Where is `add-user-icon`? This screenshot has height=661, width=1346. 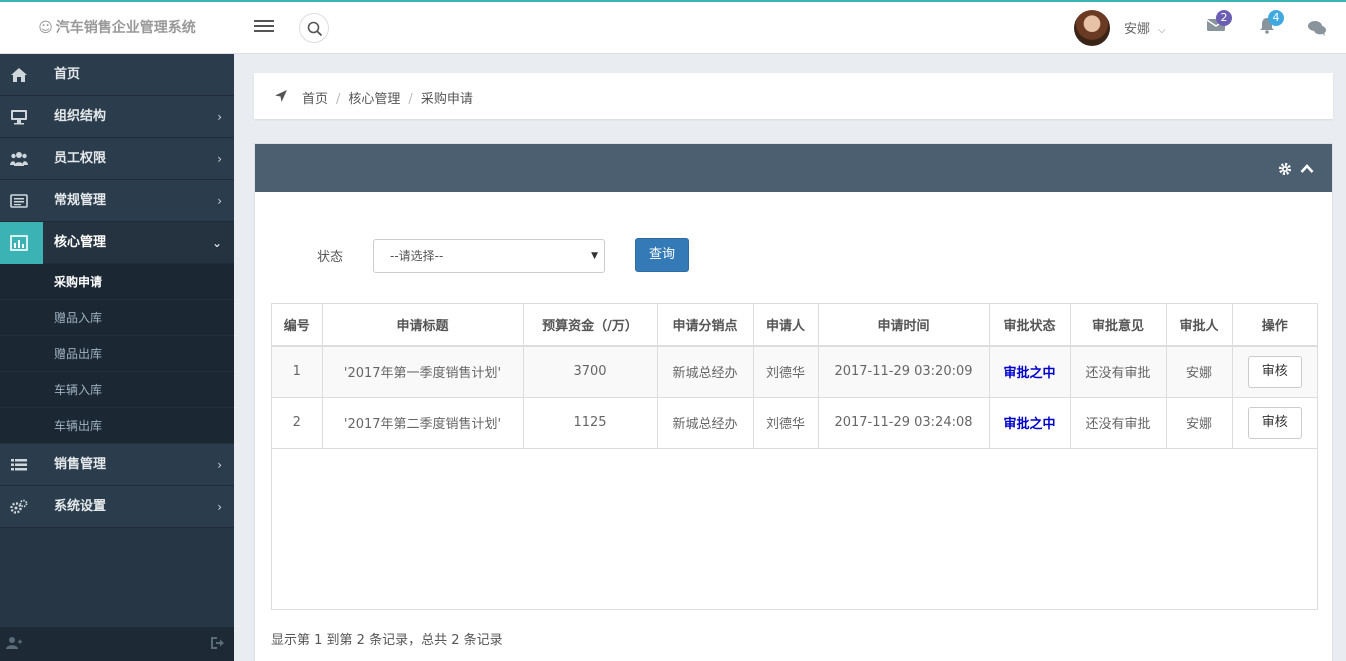 add-user-icon is located at coordinates (14, 643).